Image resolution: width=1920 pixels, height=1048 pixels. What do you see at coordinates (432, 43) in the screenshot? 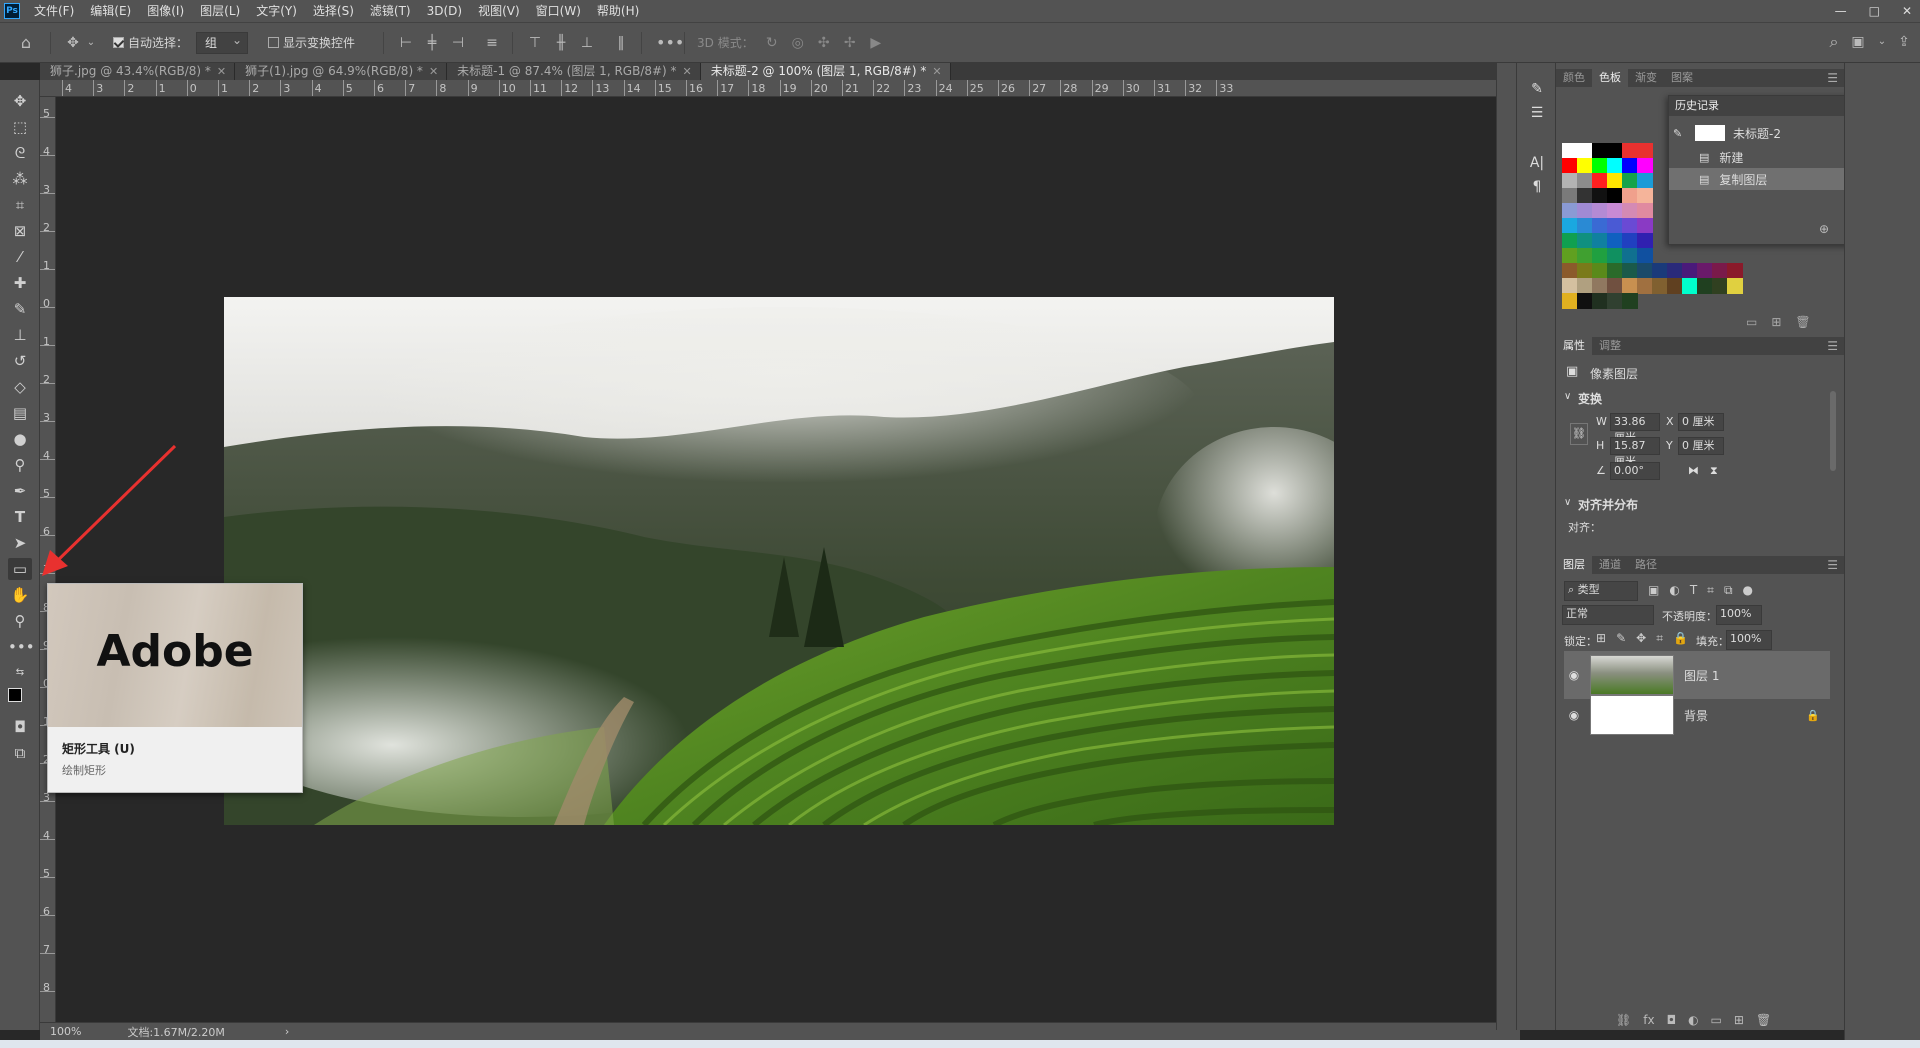
I see `align-hcenter-icon: ╪` at bounding box center [432, 43].